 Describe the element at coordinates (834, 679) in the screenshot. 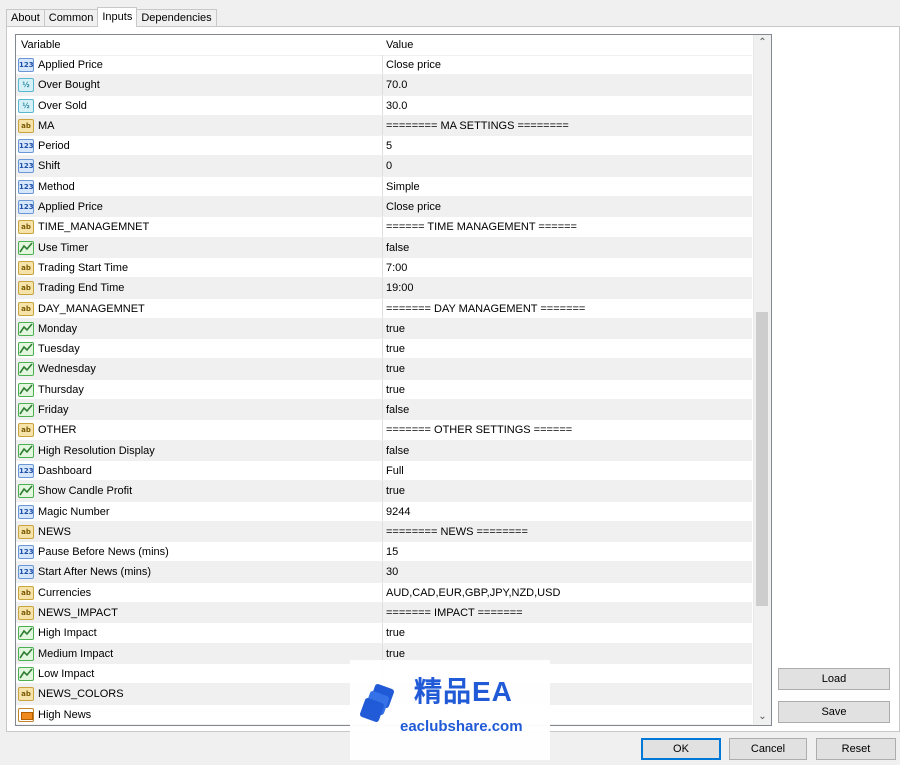

I see `load-button: Load` at that location.